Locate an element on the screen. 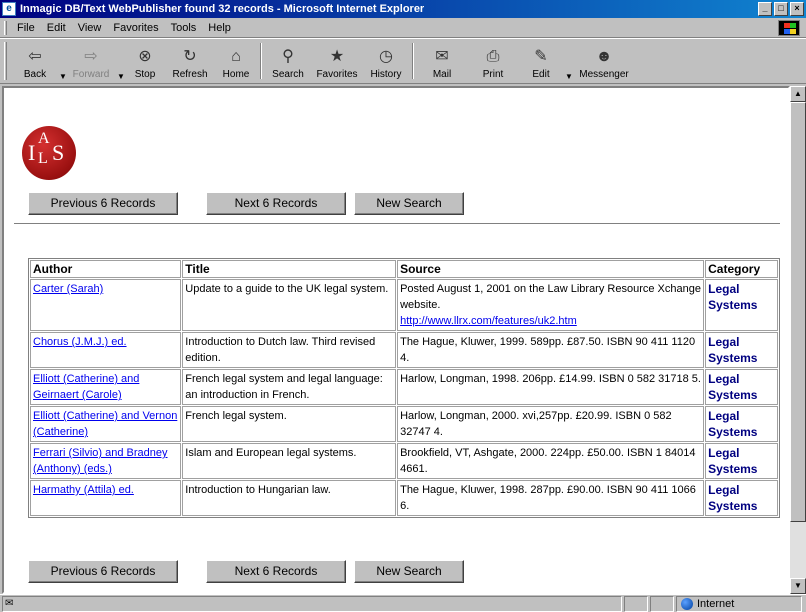 The width and height of the screenshot is (806, 612). print-icon: ⎙ is located at coordinates (493, 56).